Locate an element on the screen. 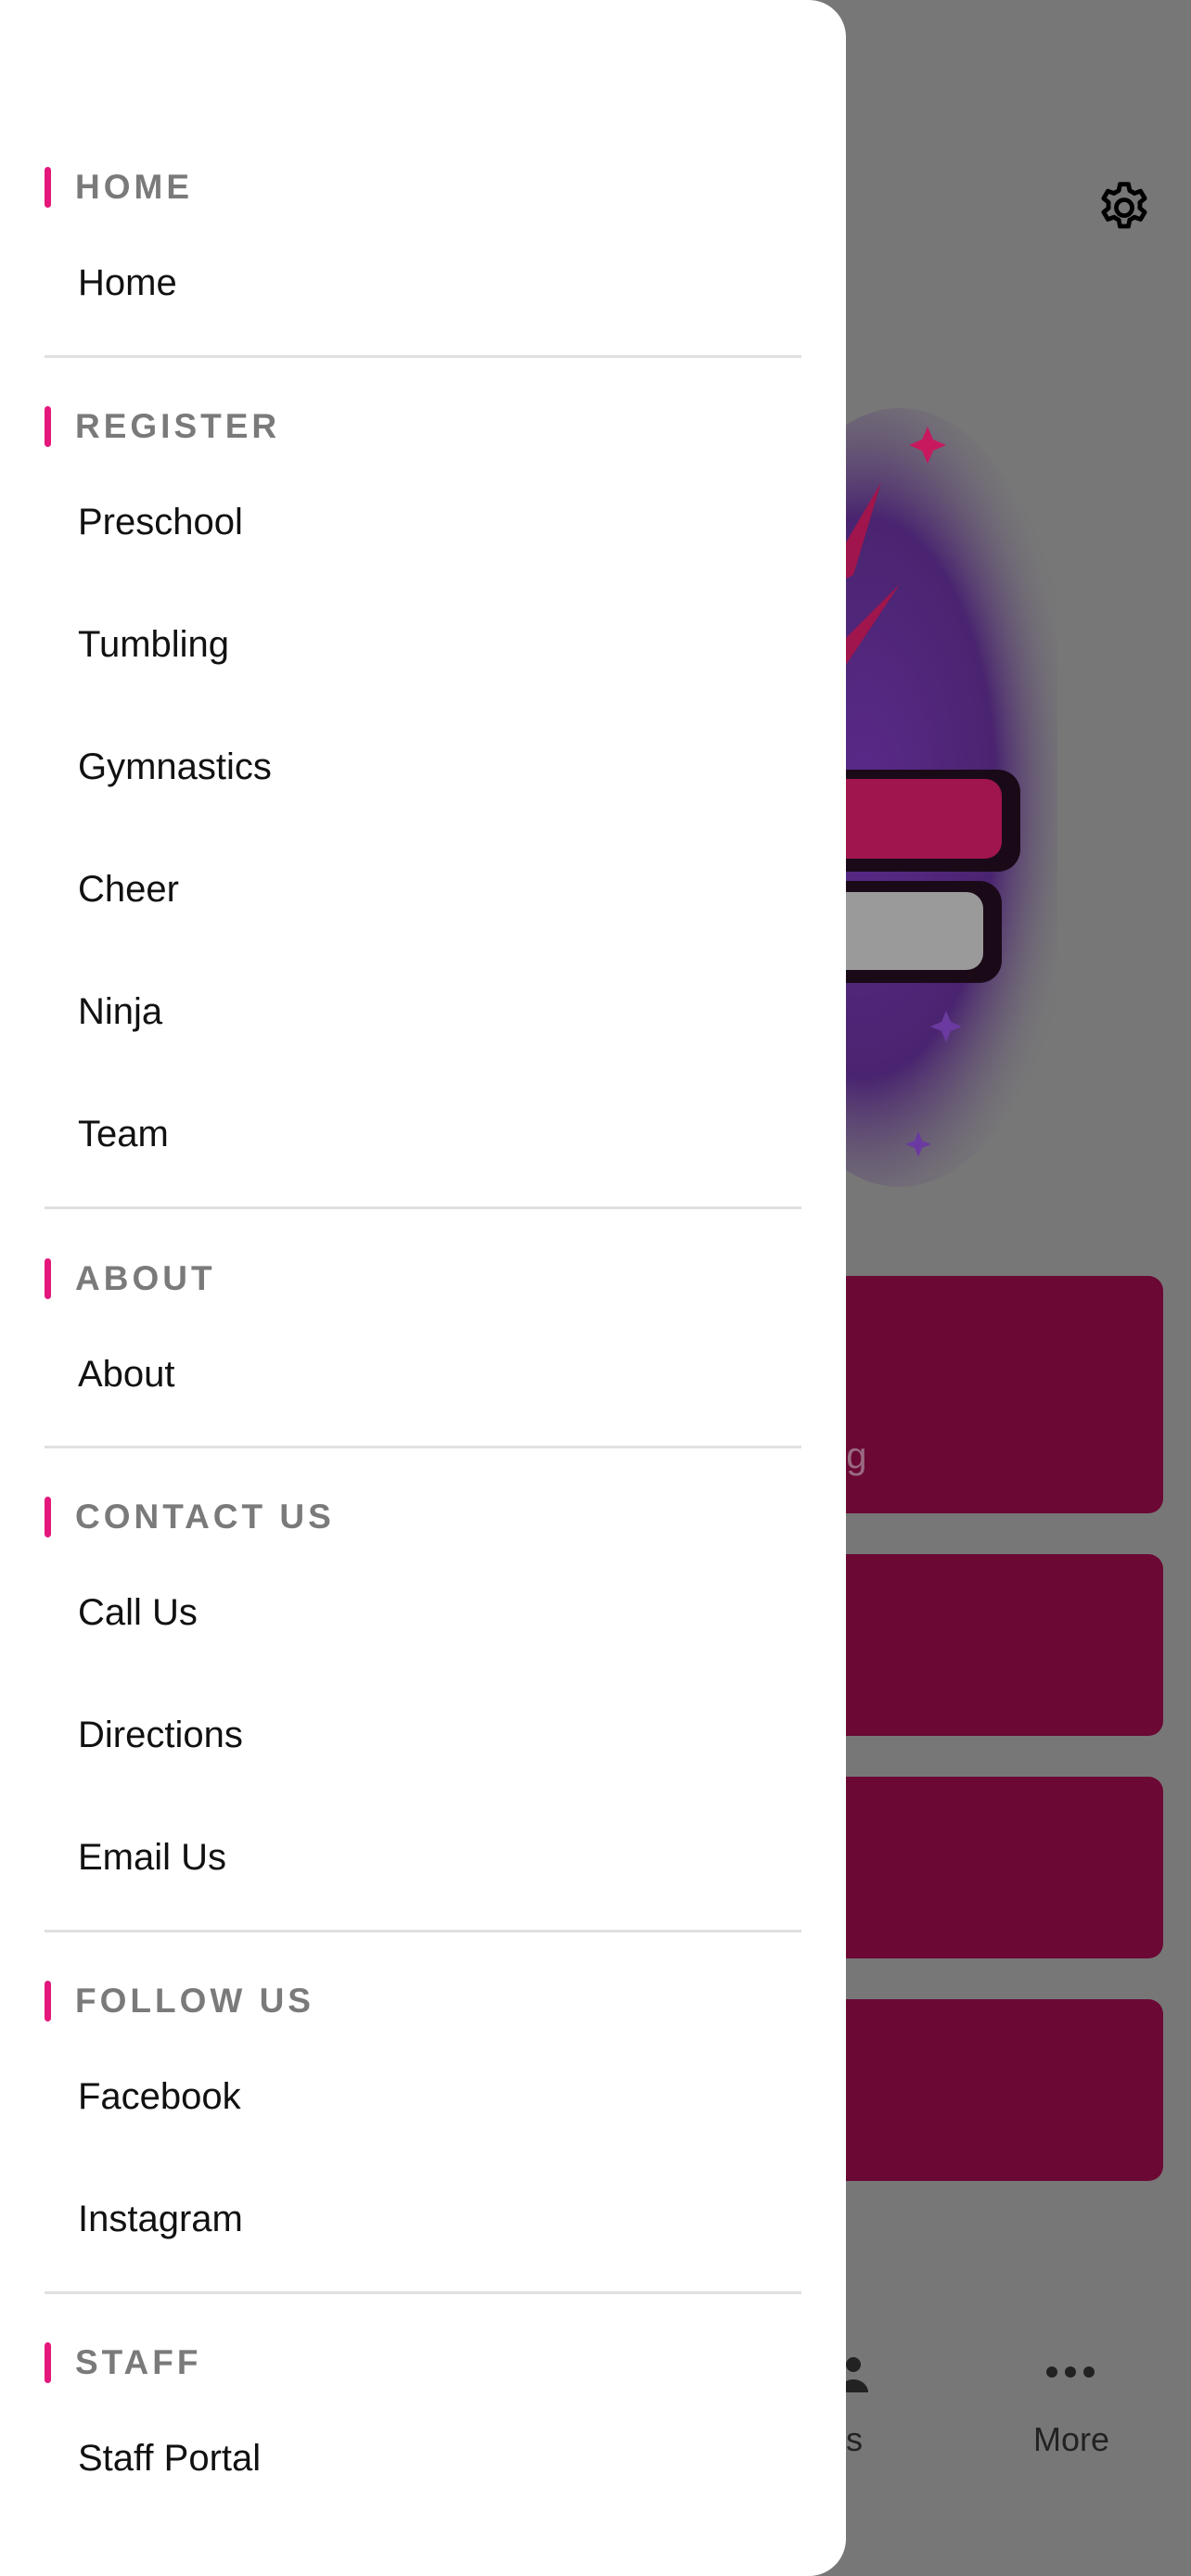 This screenshot has width=1191, height=2576. section-header: STAFF is located at coordinates (123, 2362).